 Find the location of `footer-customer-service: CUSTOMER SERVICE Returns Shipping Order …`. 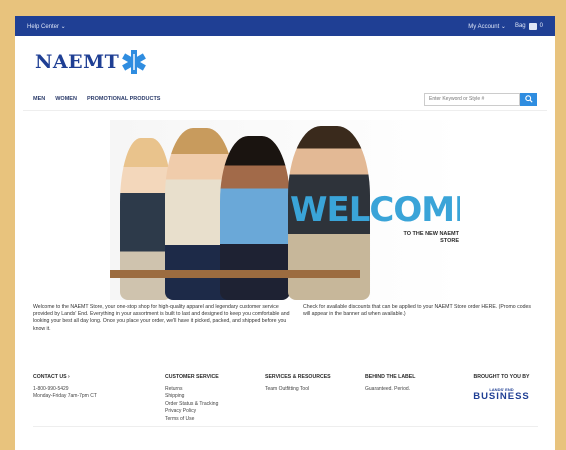

footer-customer-service: CUSTOMER SERVICE Returns Shipping Order … is located at coordinates (215, 398).